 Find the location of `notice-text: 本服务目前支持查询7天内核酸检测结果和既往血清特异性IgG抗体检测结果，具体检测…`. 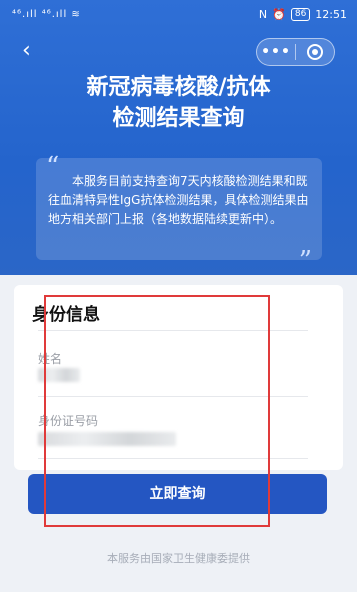

notice-text: 本服务目前支持查询7天内核酸检测结果和既往血清特异性IgG抗体检测结果，具体检测… is located at coordinates (178, 200).